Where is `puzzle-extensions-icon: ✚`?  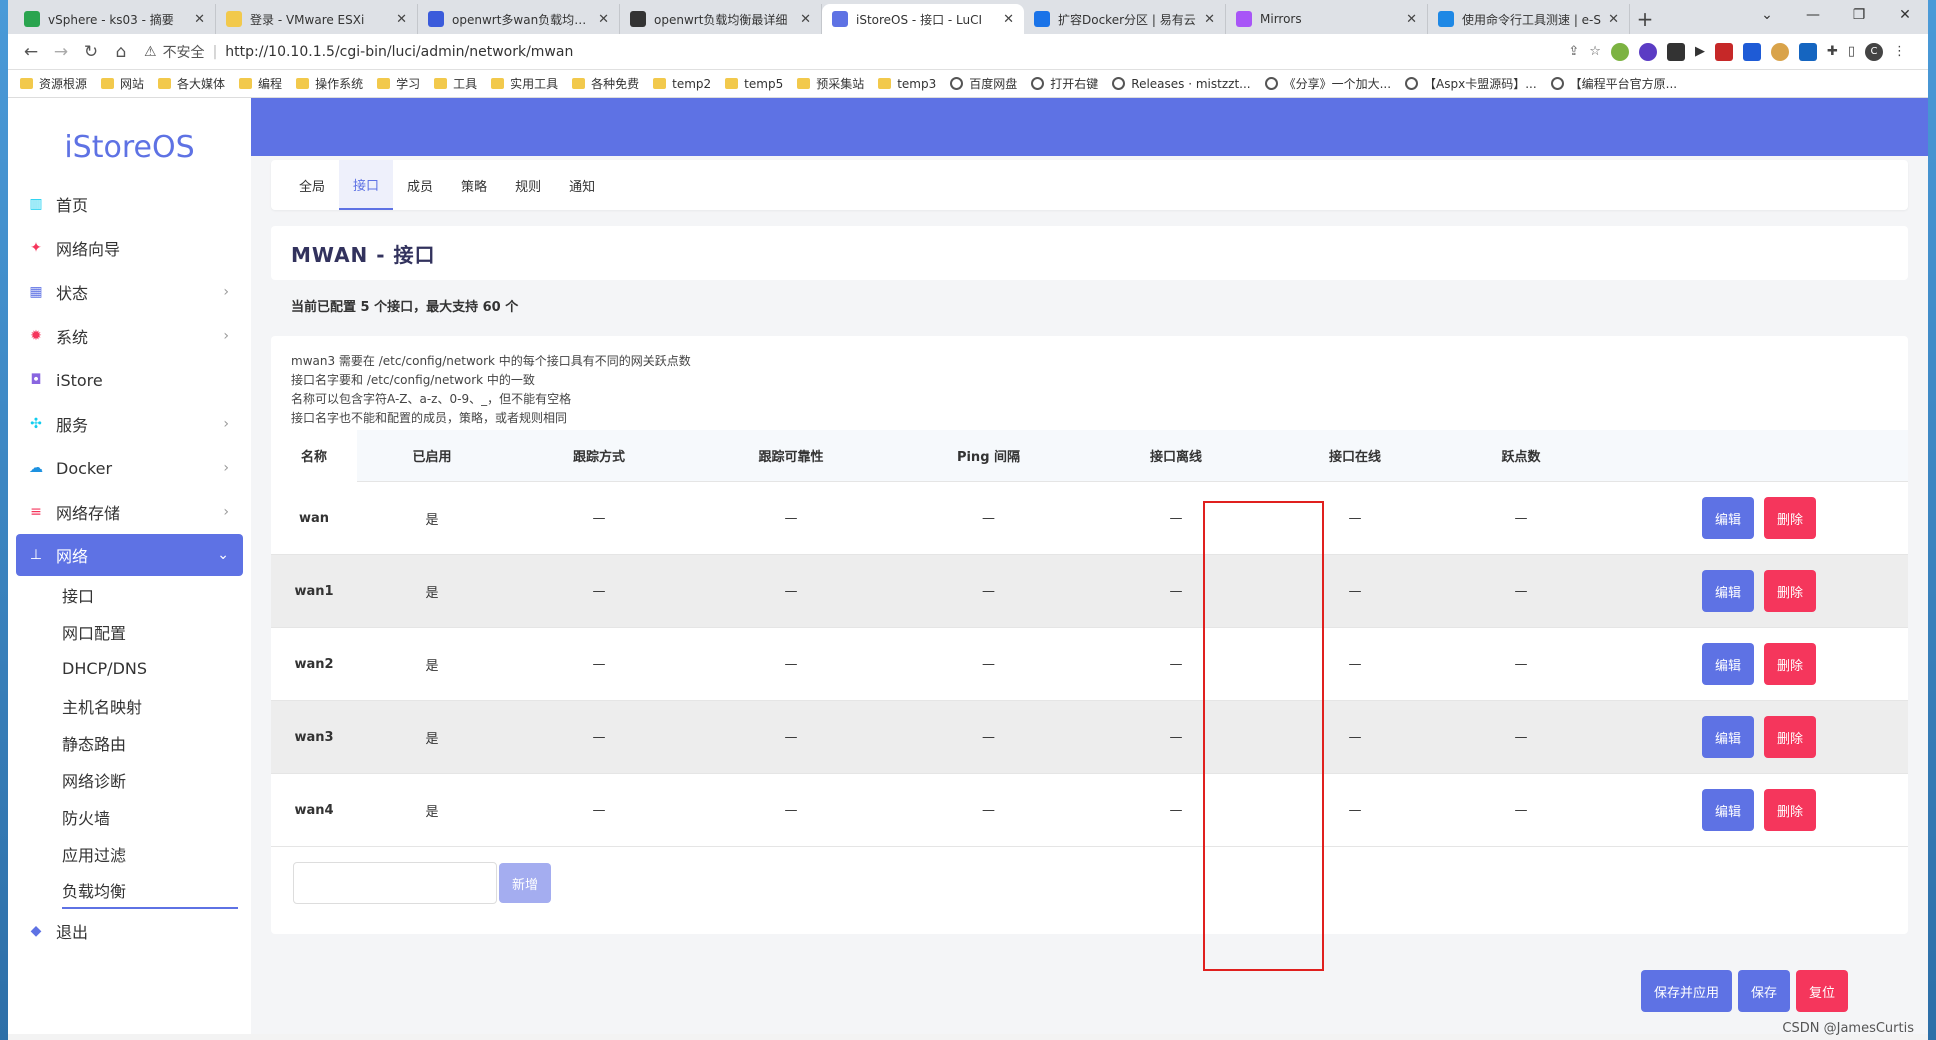
puzzle-extensions-icon: ✚ is located at coordinates (1832, 51).